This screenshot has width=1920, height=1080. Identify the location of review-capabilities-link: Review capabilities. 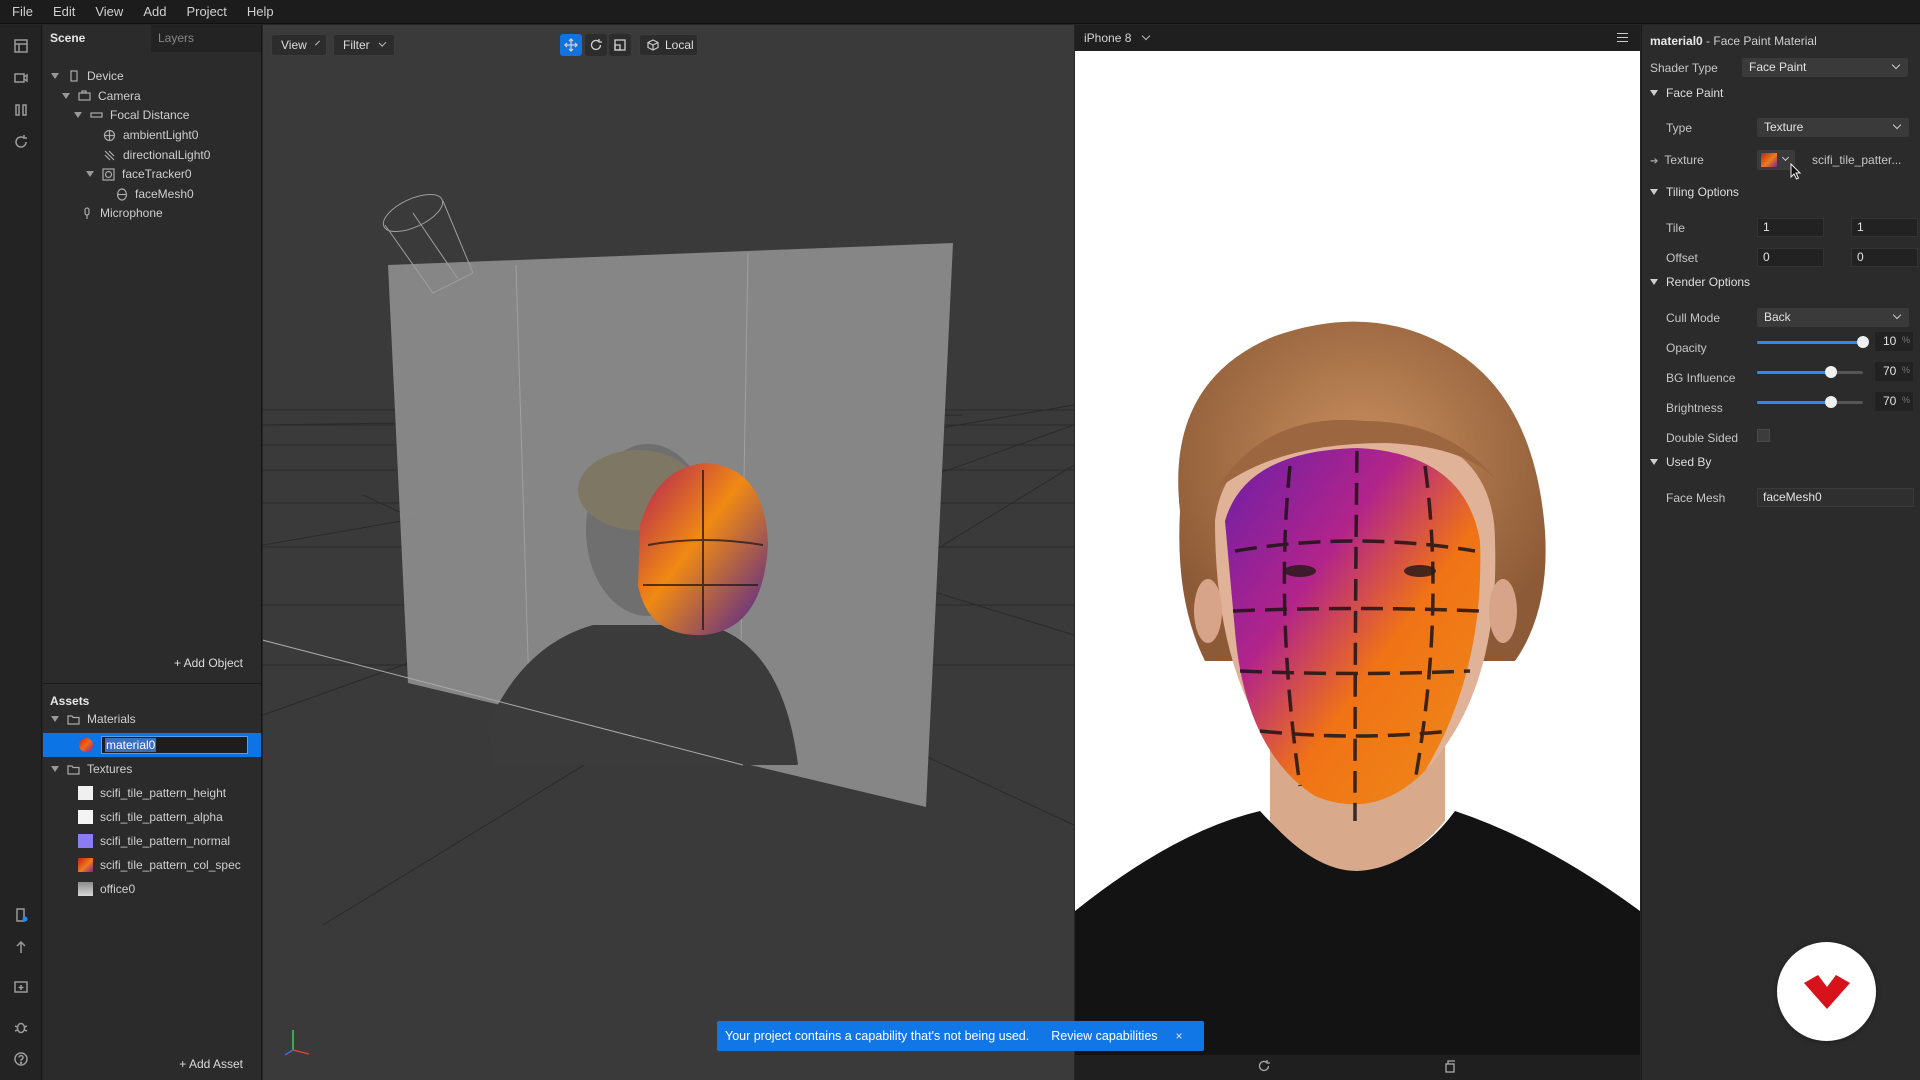
(1104, 1036).